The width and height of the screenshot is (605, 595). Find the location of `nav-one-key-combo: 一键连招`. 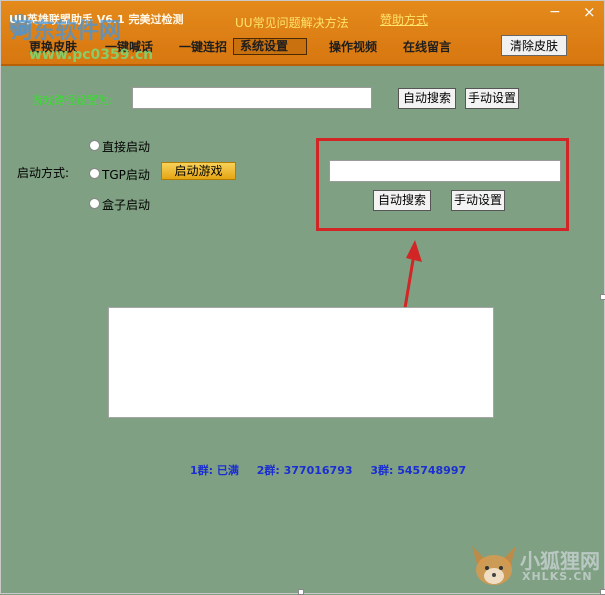

nav-one-key-combo: 一键连招 is located at coordinates (203, 46).